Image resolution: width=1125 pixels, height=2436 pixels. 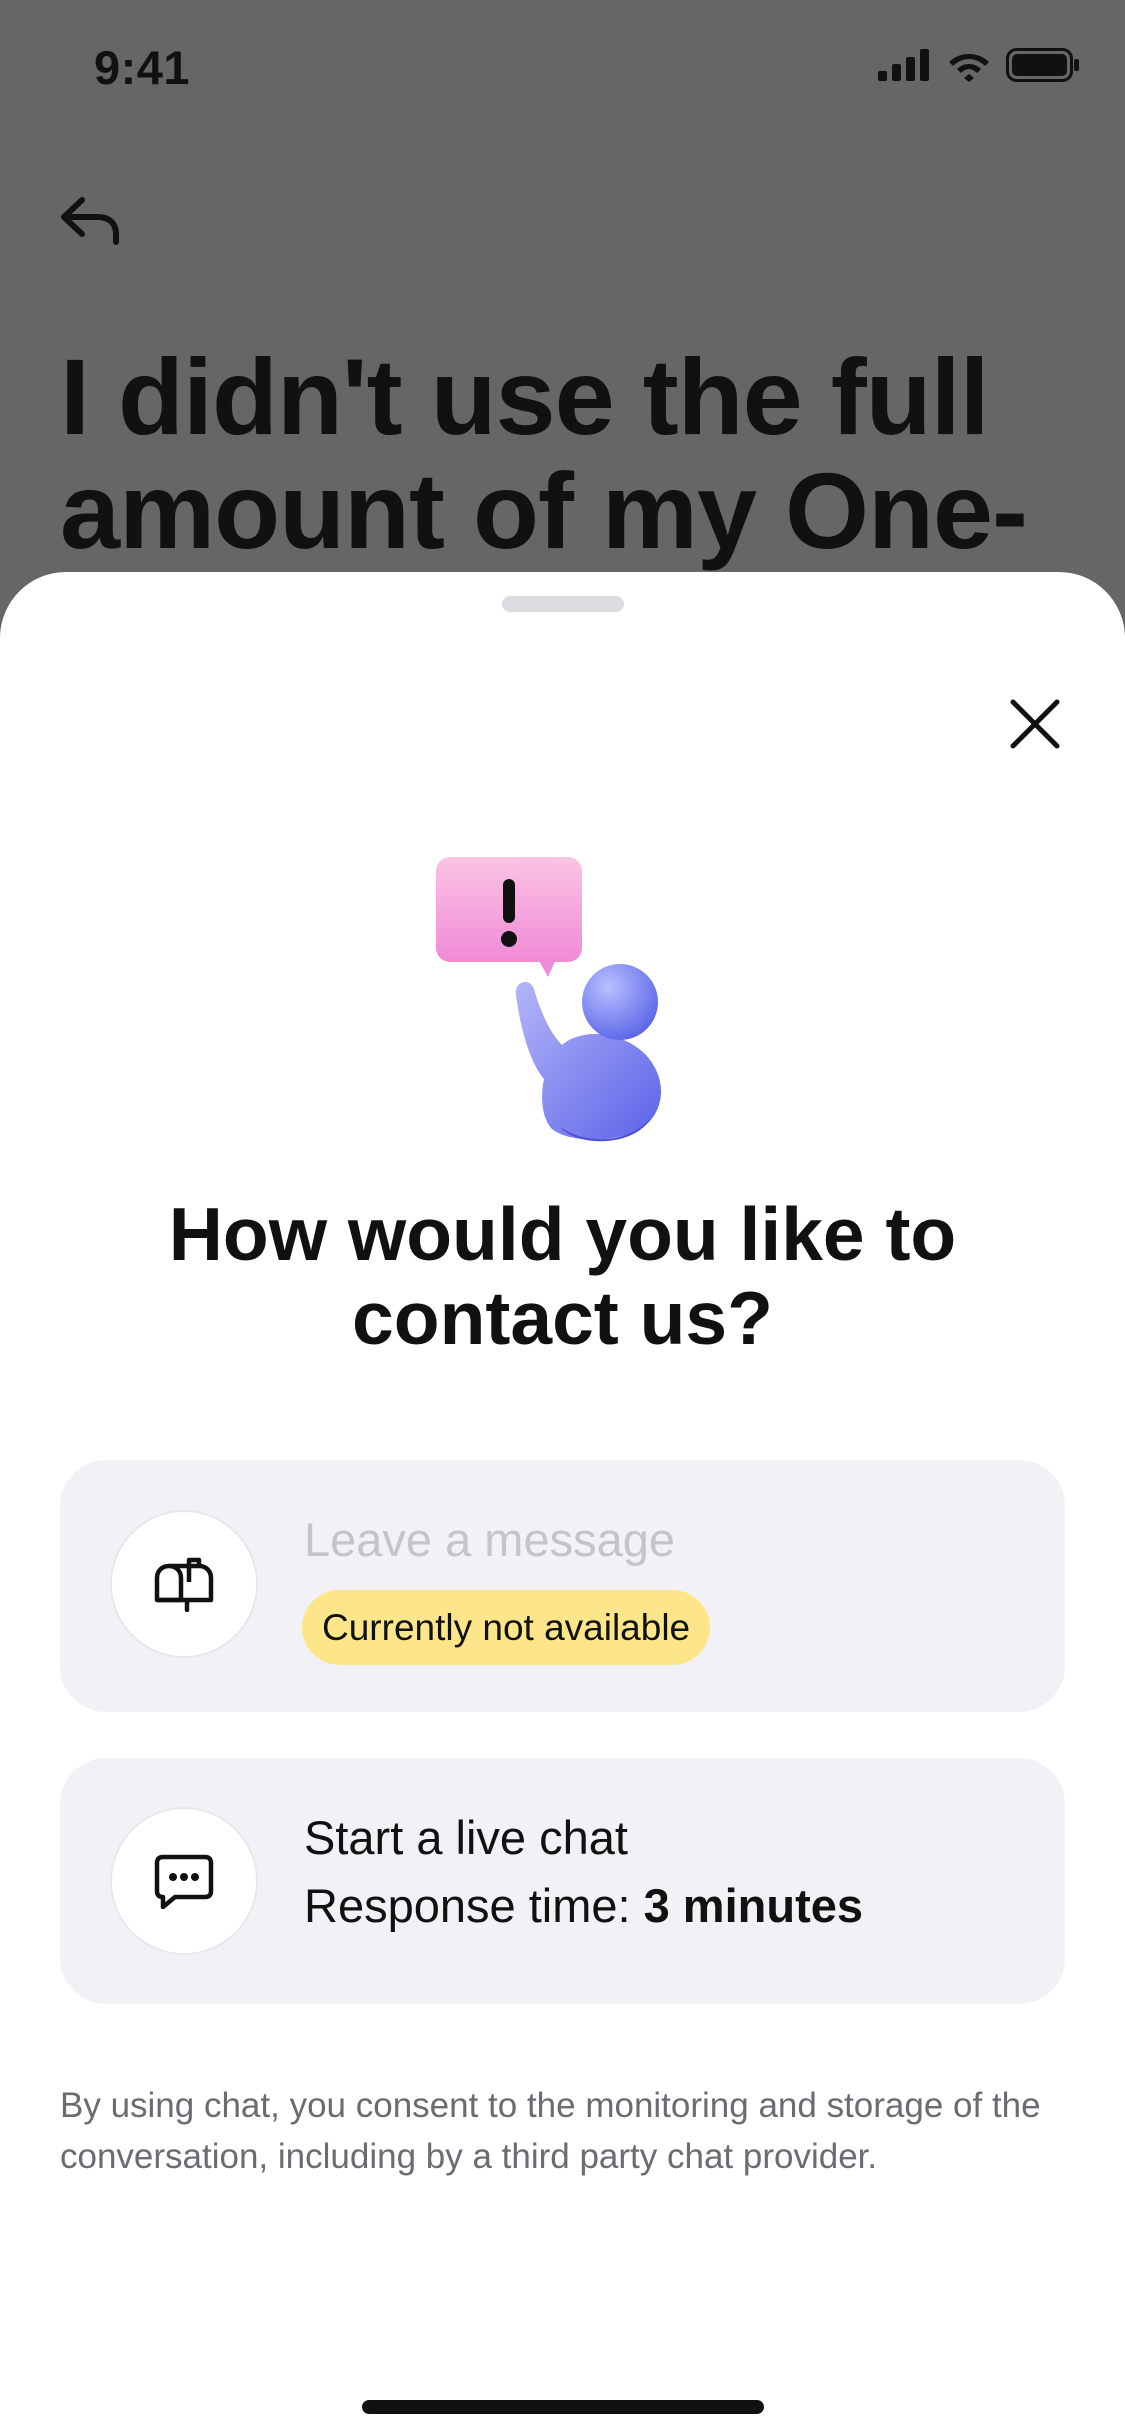 I want to click on close-icon, so click(x=1035, y=724).